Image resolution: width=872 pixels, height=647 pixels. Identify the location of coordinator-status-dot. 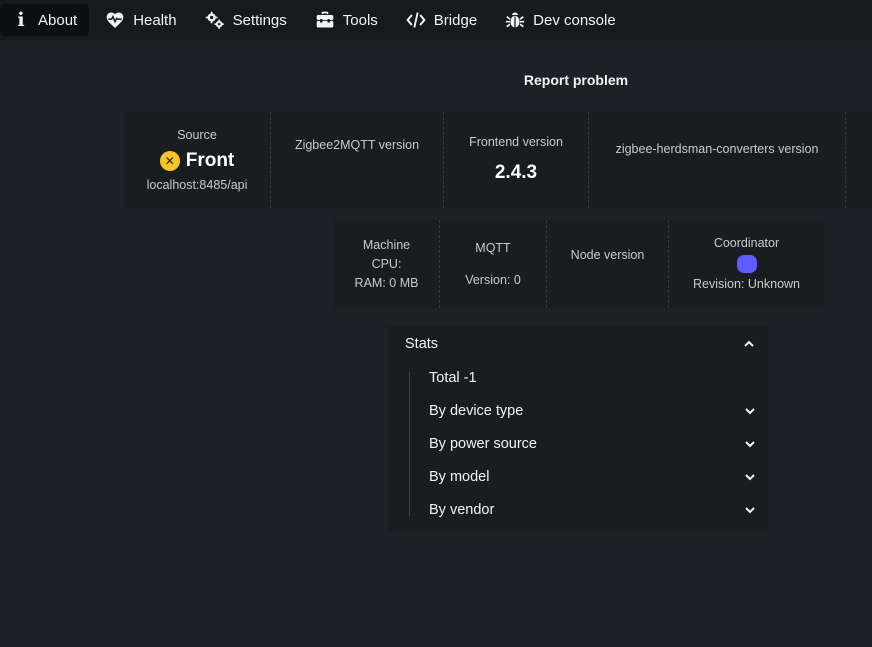
(746, 264).